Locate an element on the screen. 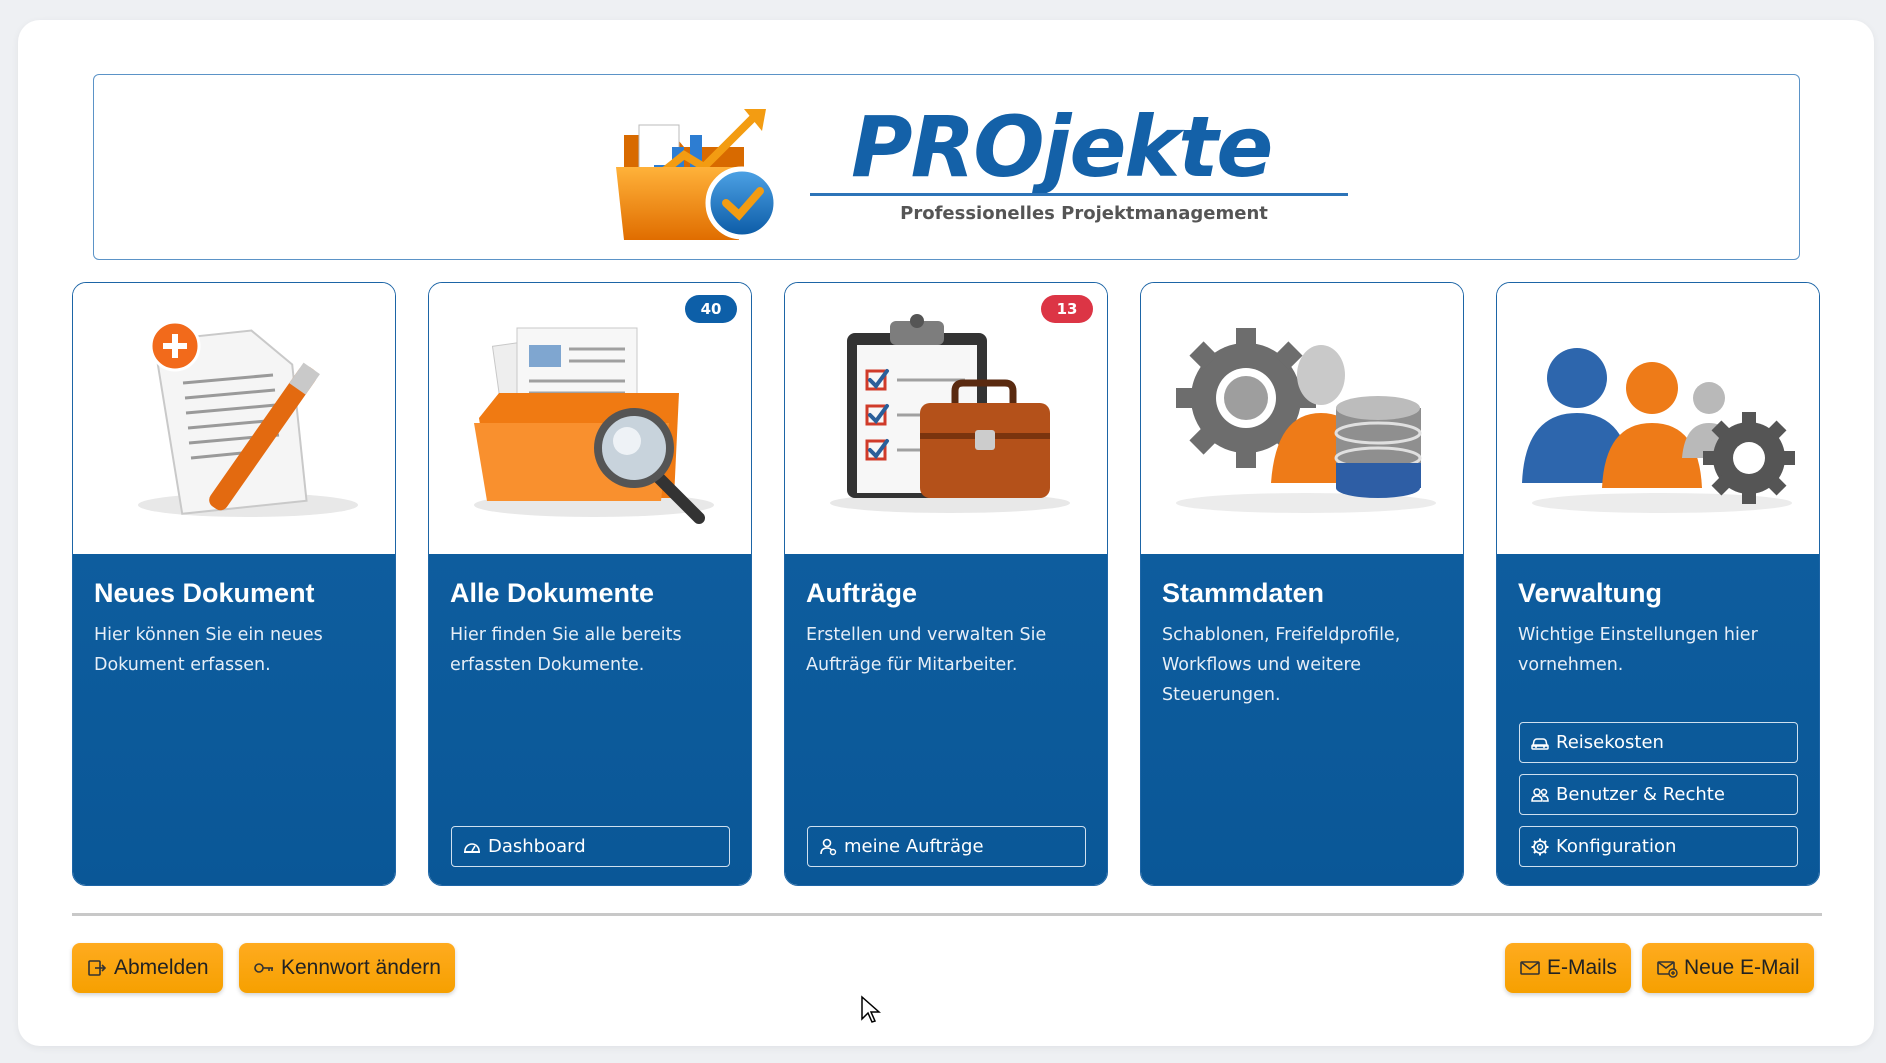 This screenshot has width=1886, height=1063. orders-count-badge: 13 is located at coordinates (1067, 309).